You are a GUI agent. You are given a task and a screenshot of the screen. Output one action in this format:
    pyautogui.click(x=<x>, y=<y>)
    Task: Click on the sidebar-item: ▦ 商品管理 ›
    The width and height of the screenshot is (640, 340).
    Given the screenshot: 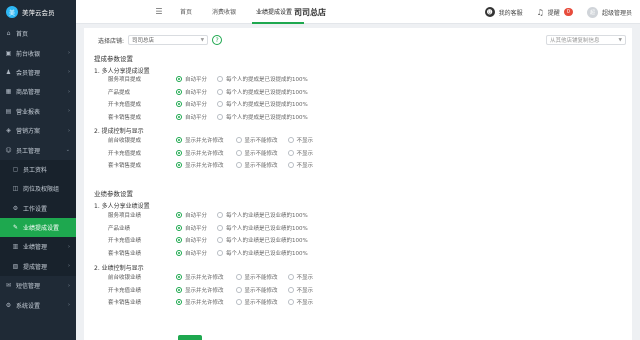 What is the action you would take?
    pyautogui.click(x=38, y=91)
    